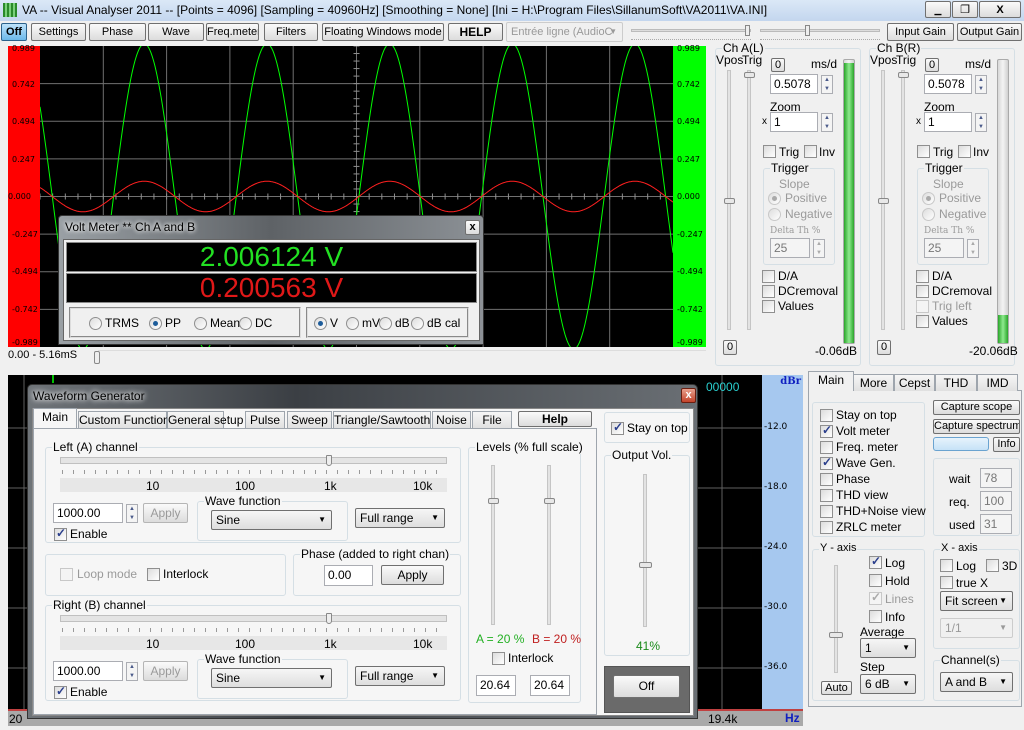 The width and height of the screenshot is (1024, 730). Describe the element at coordinates (948, 84) in the screenshot. I see `ms-div-input: 0.5078` at that location.